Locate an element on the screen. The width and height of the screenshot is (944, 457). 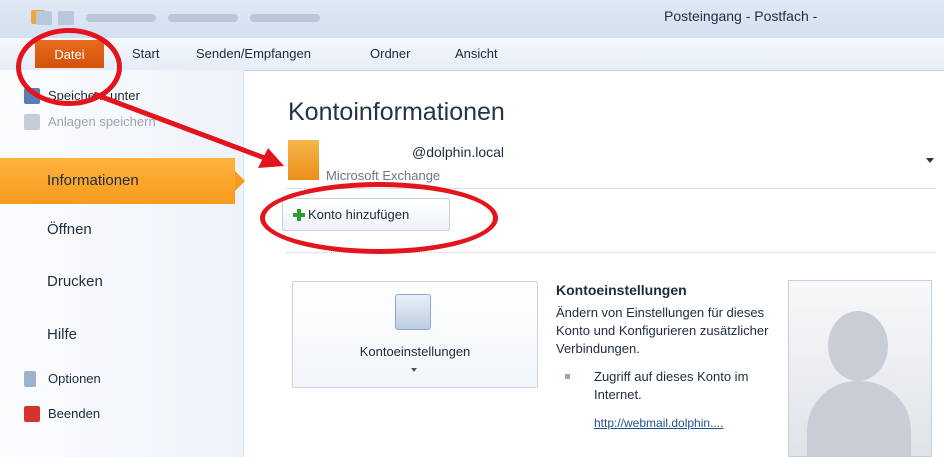
account-email: @dolphin.local is located at coordinates (458, 152).